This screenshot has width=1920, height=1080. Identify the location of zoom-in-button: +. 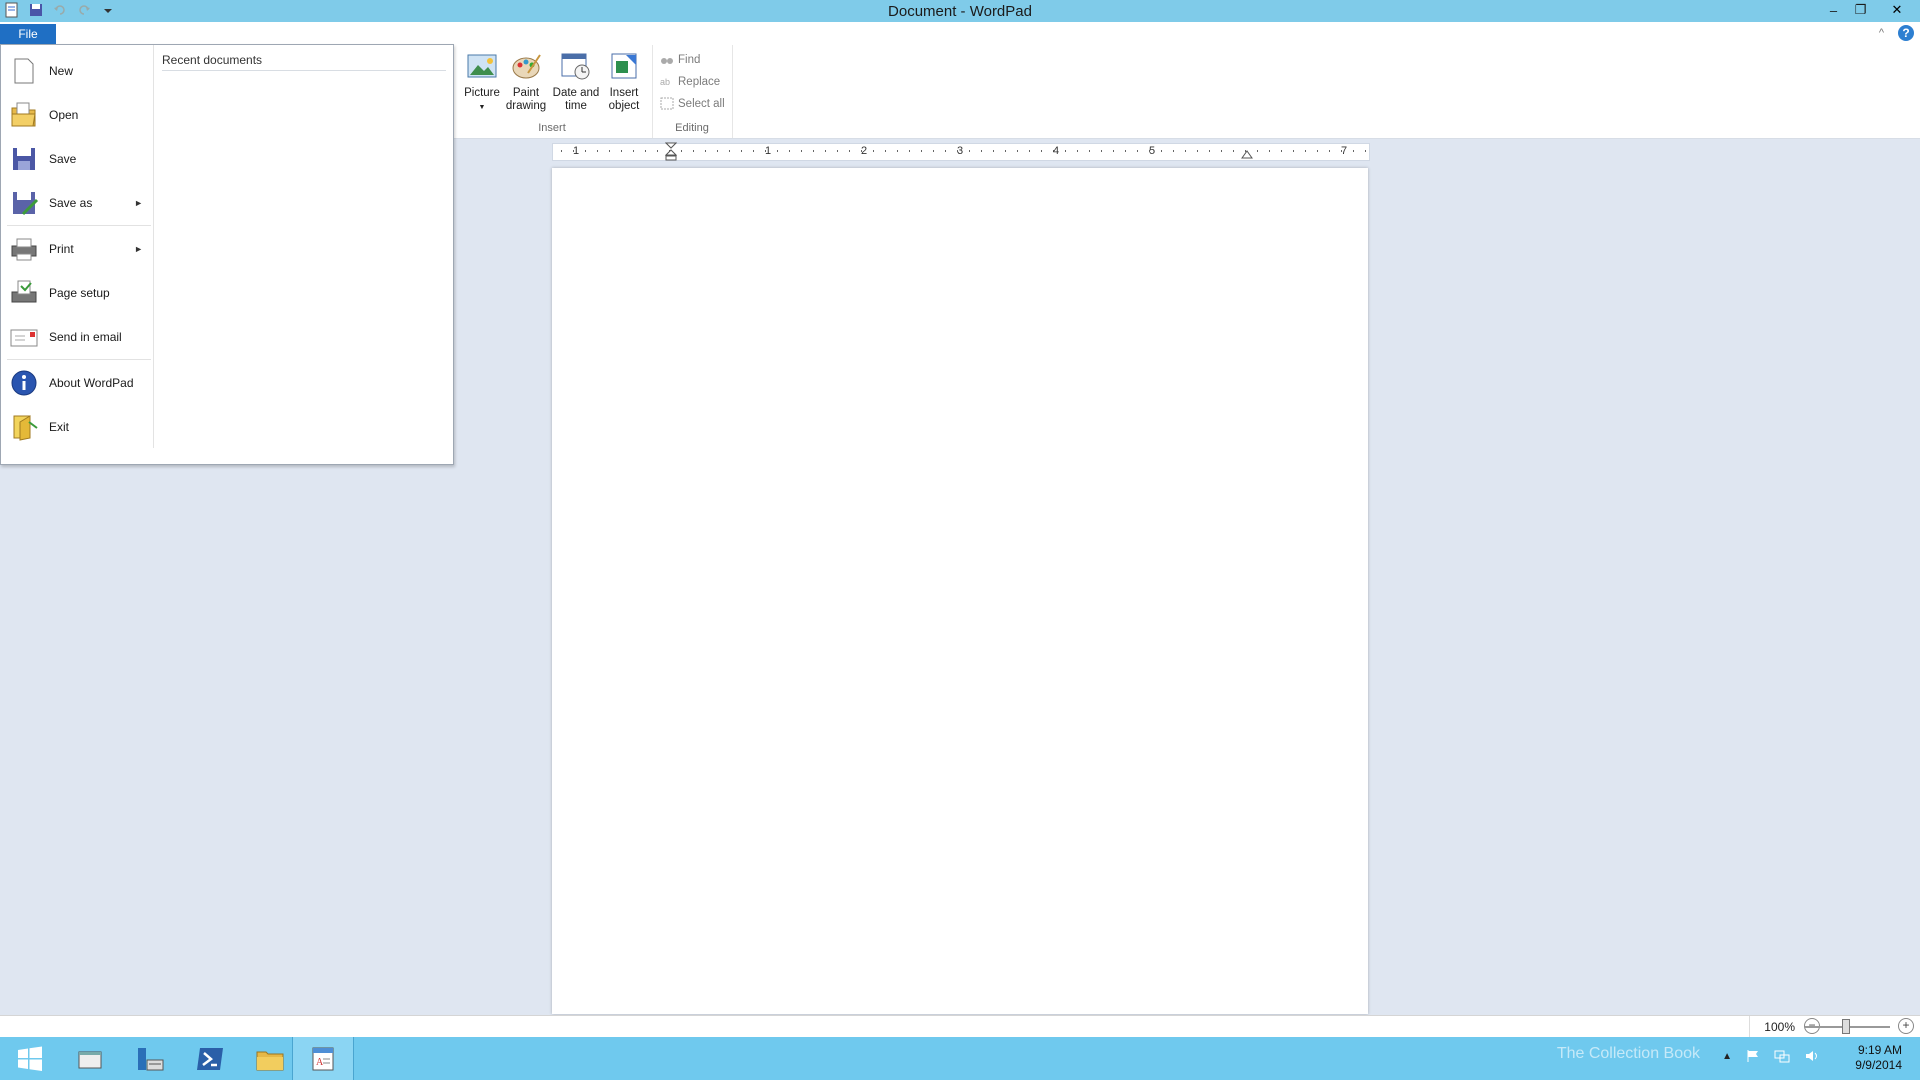
(1906, 1026).